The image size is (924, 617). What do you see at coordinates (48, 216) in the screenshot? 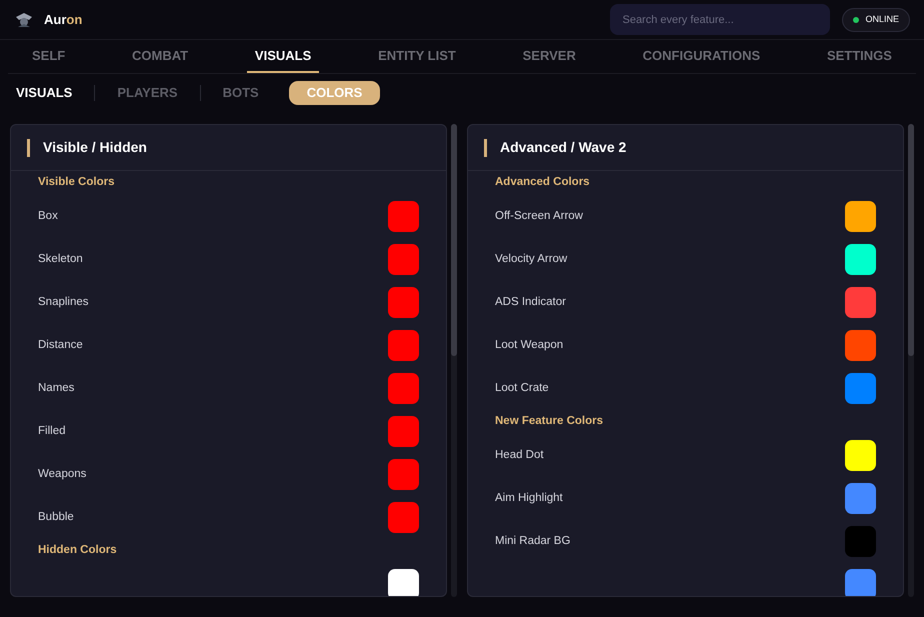
I see `color-label: Box` at bounding box center [48, 216].